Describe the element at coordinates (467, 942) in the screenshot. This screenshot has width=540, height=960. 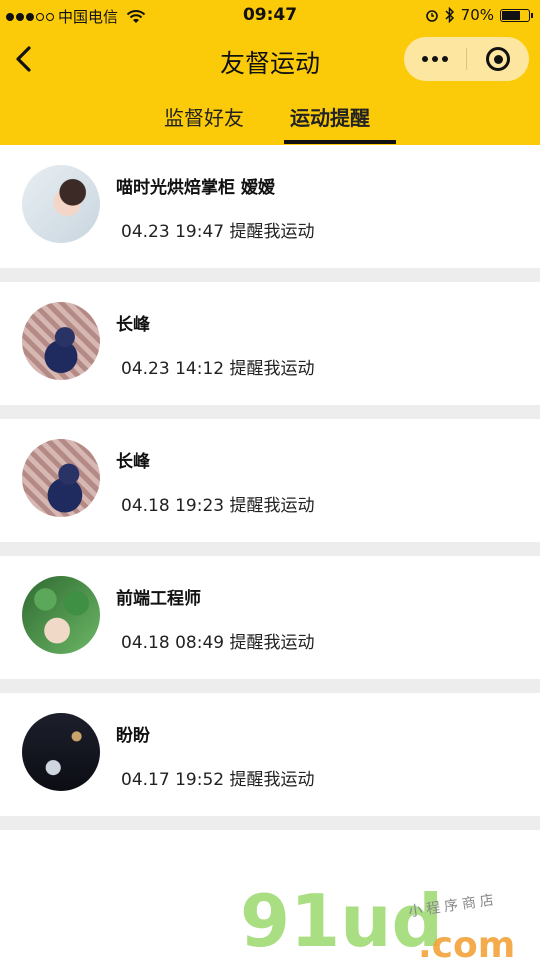
I see `watermark-domain: .com` at that location.